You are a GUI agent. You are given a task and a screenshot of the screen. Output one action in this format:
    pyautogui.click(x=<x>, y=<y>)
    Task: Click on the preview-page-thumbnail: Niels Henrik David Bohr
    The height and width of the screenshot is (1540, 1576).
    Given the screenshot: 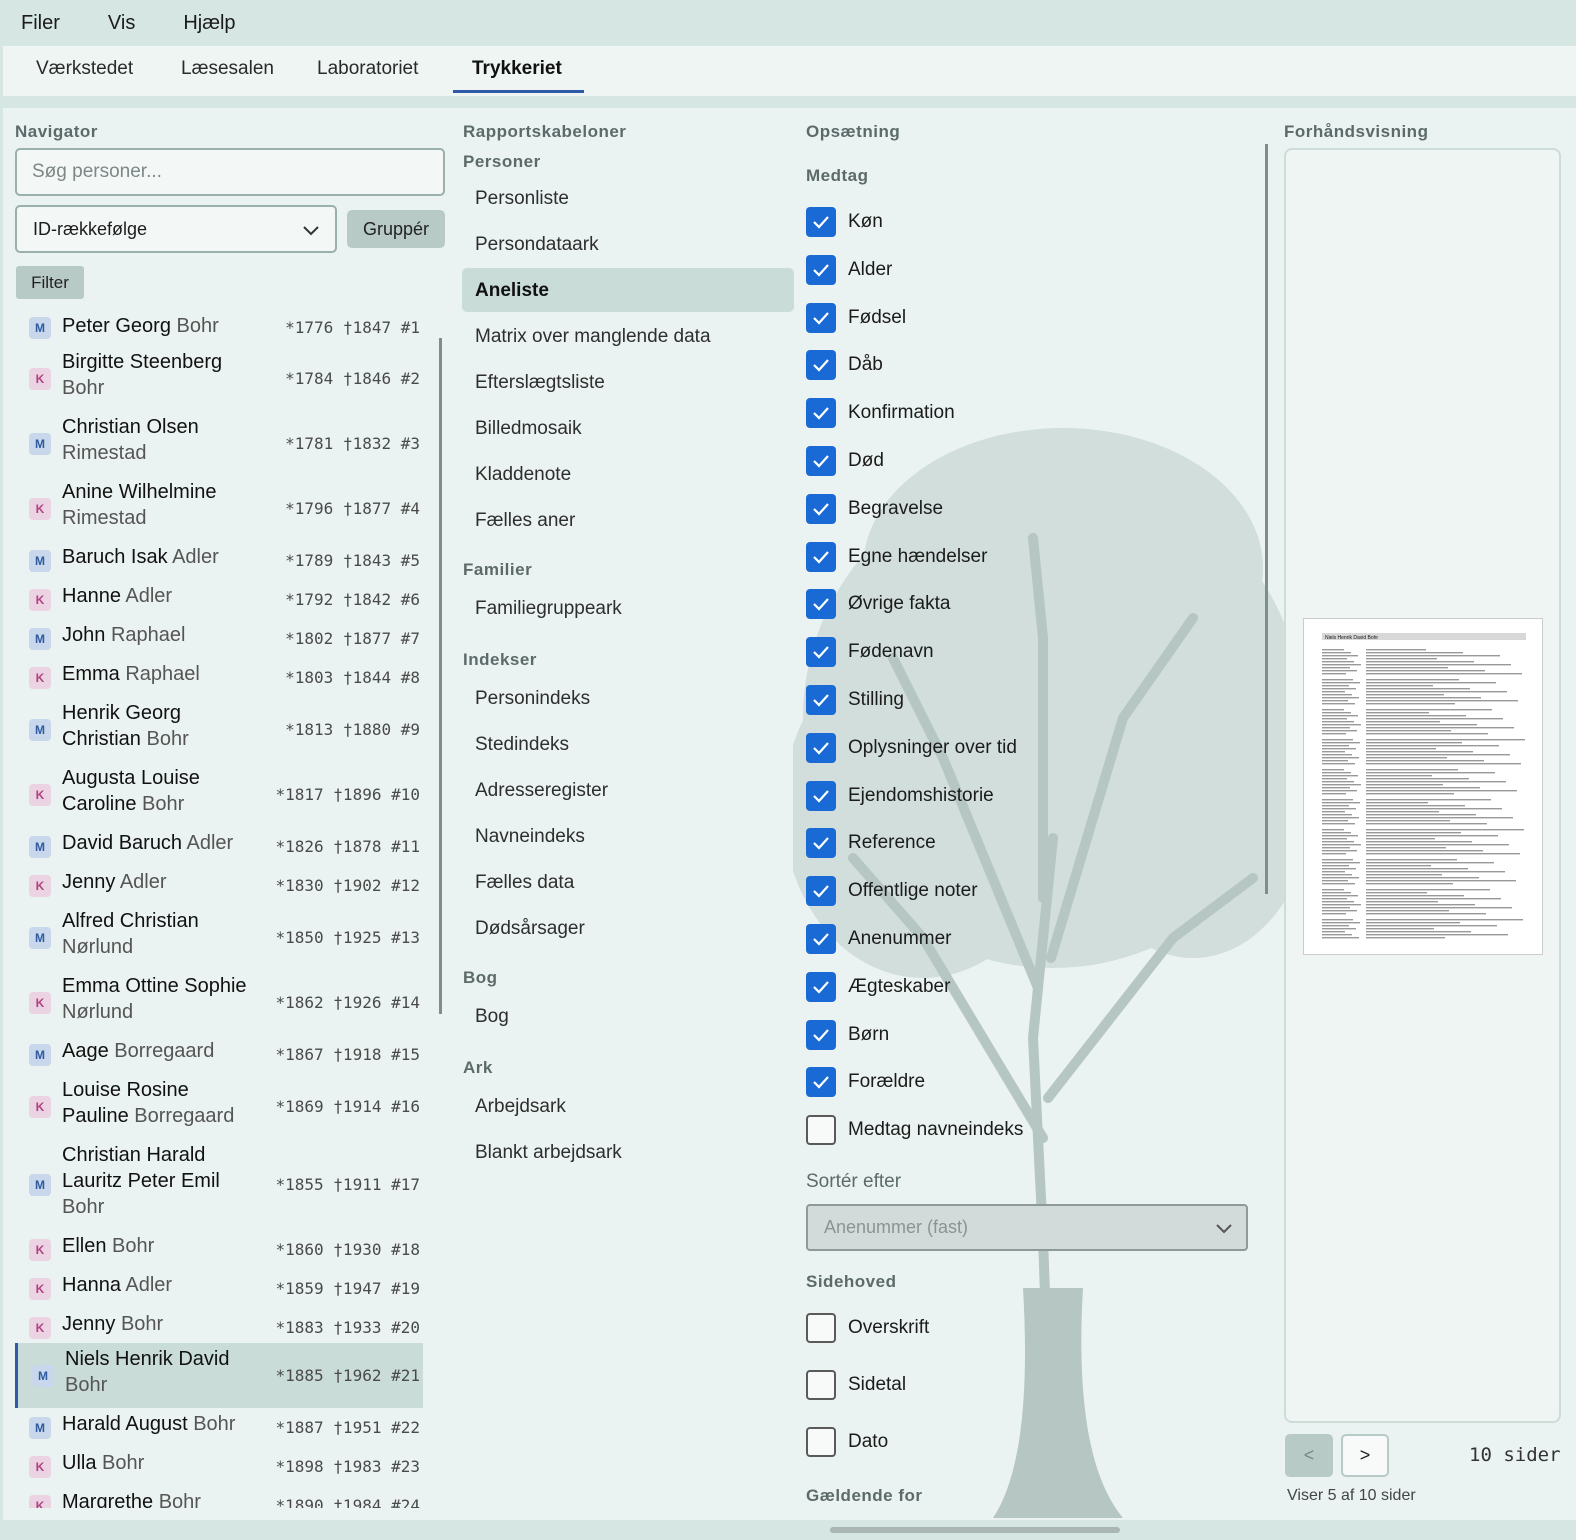 What is the action you would take?
    pyautogui.click(x=1423, y=786)
    